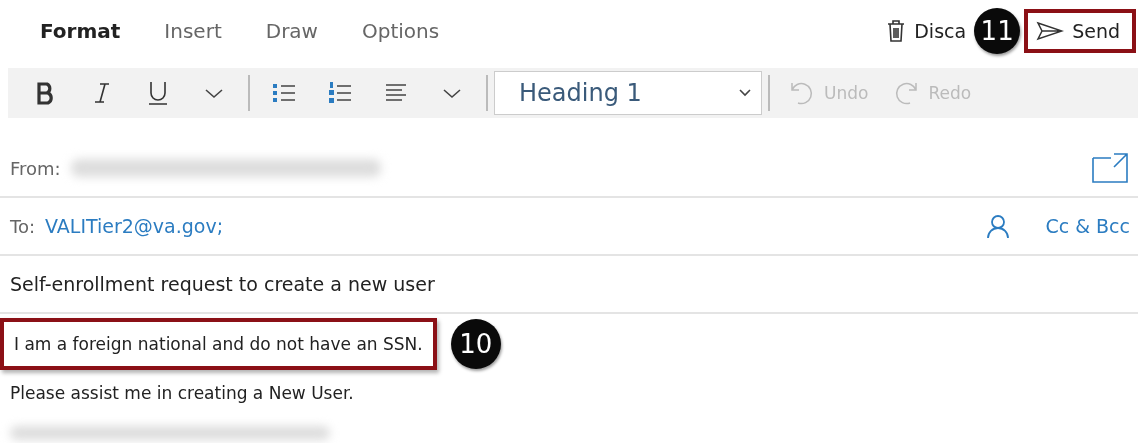 The height and width of the screenshot is (443, 1138). What do you see at coordinates (1110, 168) in the screenshot?
I see `pop-out-icon` at bounding box center [1110, 168].